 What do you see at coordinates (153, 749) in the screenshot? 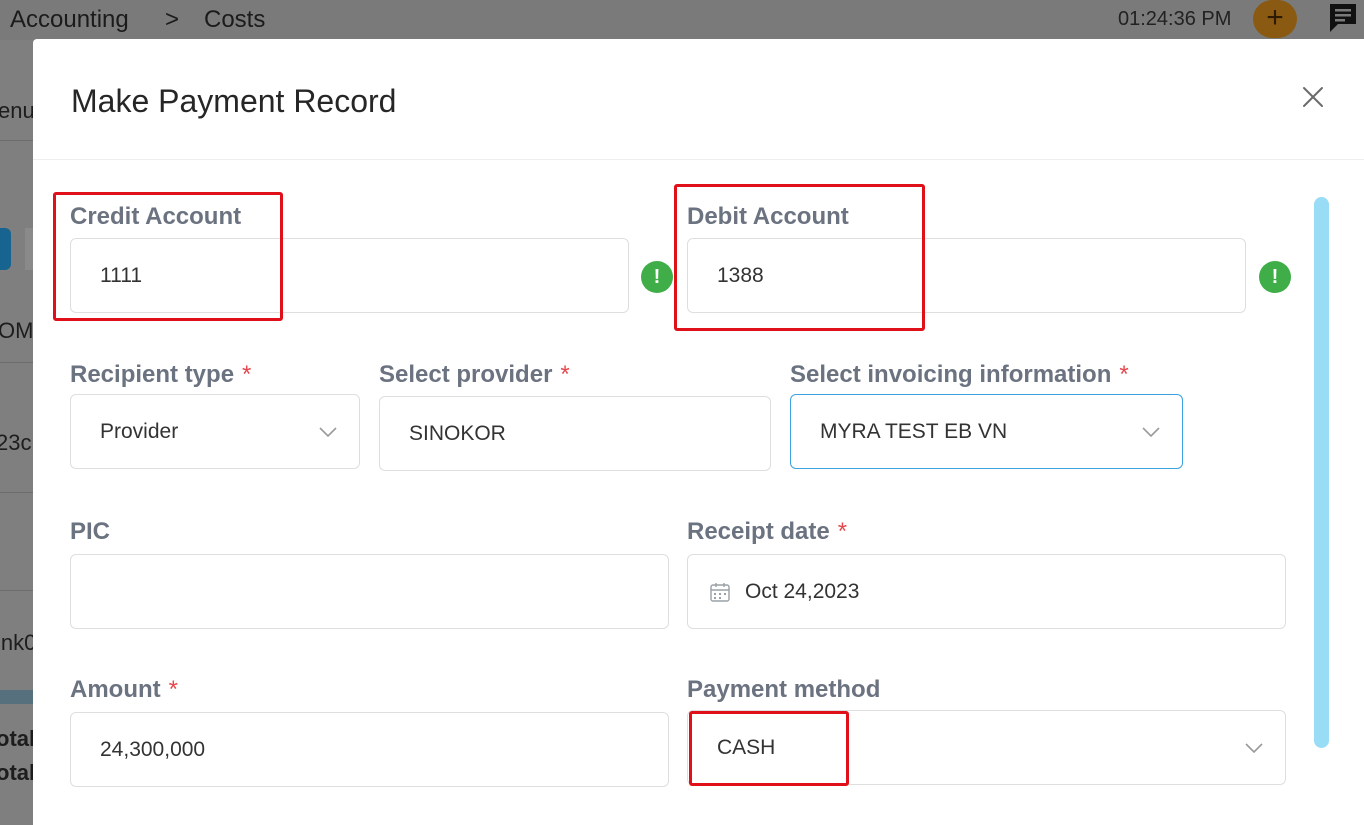
I see `amount-value: 24,300,000` at bounding box center [153, 749].